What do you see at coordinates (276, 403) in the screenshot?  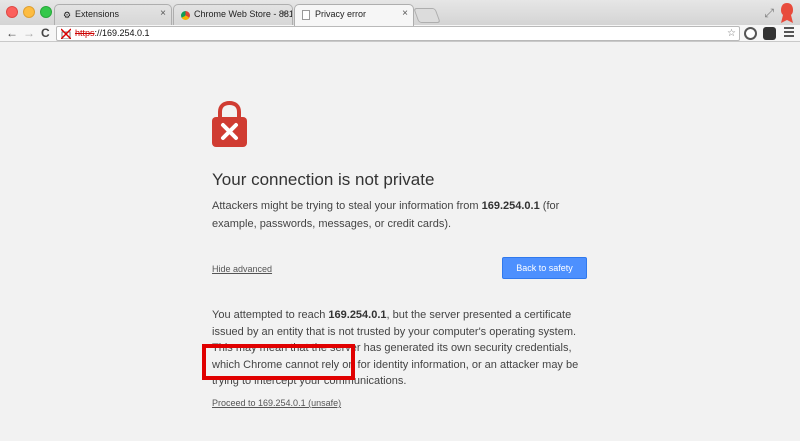 I see `proceed-unsafe-link: Proceed to 169.254.0.1 (unsafe)` at bounding box center [276, 403].